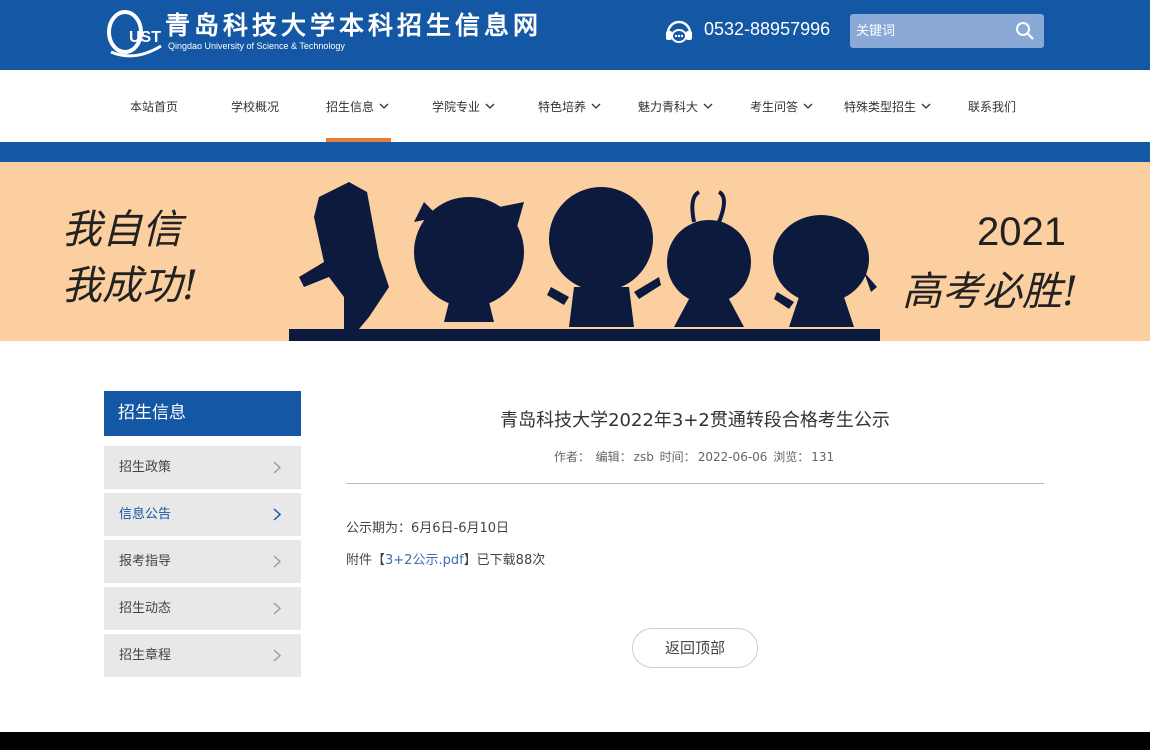 The image size is (1150, 750). I want to click on sidebar-item-label: 报考指导, so click(145, 561).